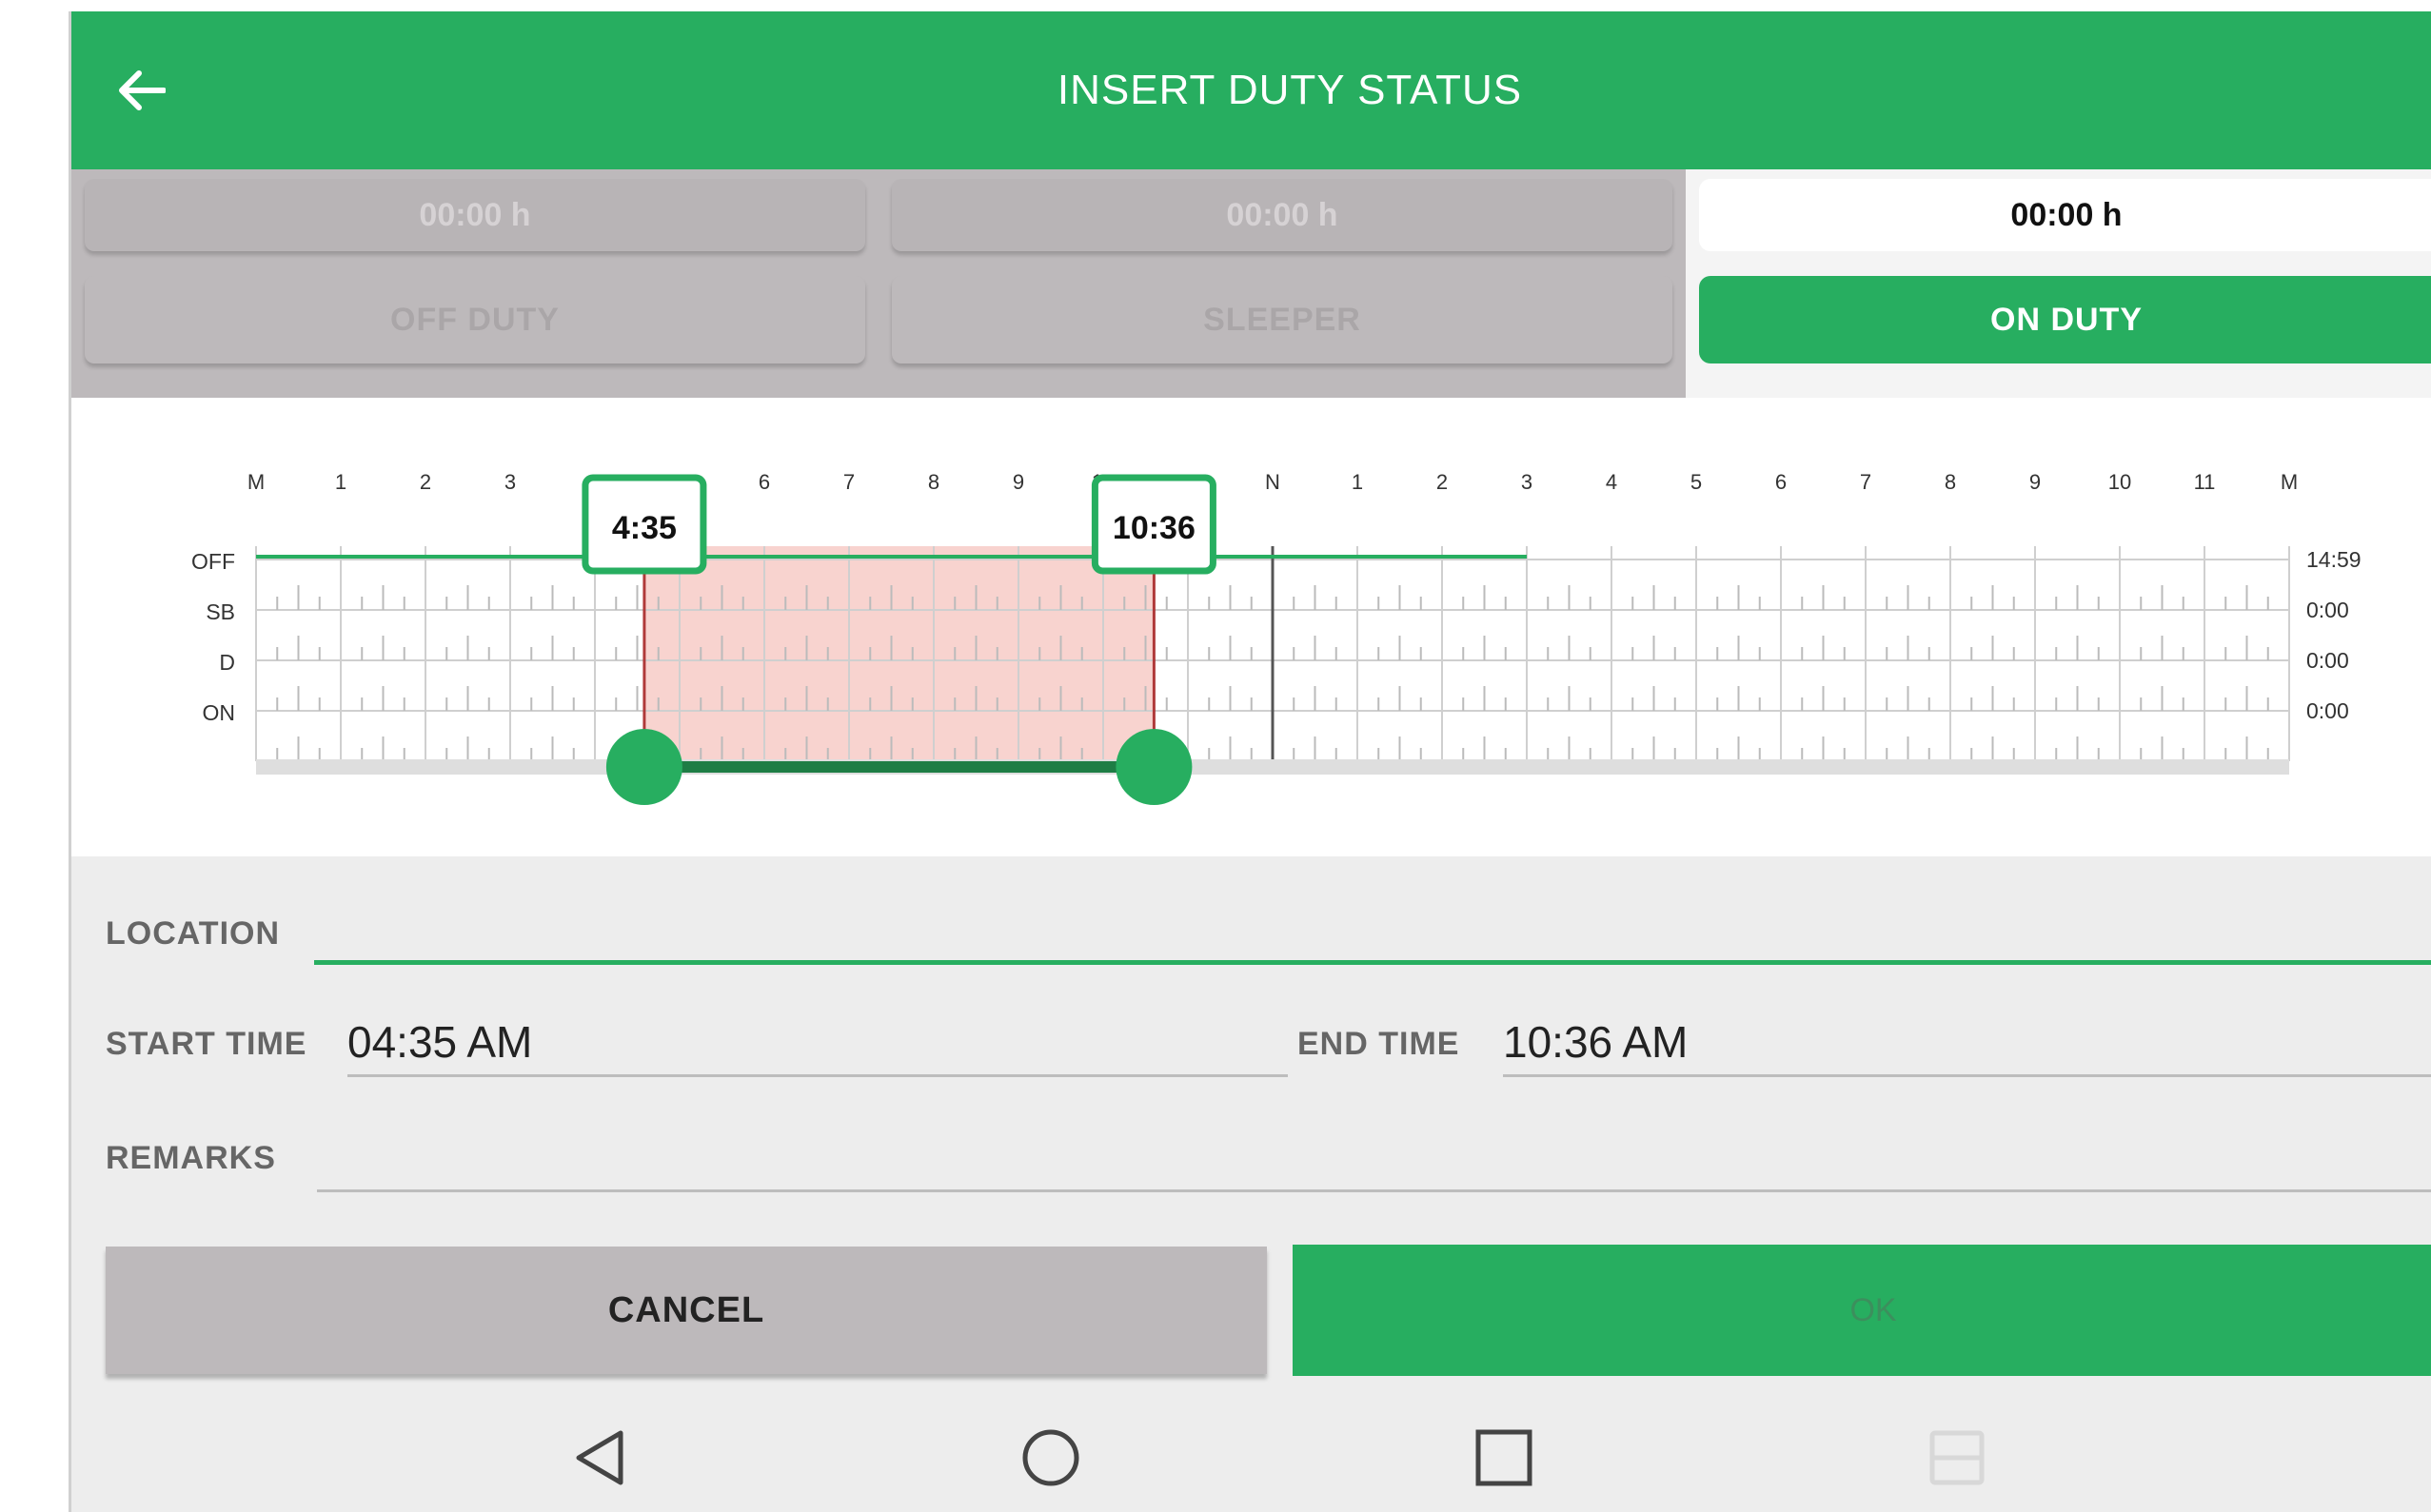 This screenshot has width=2431, height=1512. I want to click on hour-label: 11, so click(2205, 482).